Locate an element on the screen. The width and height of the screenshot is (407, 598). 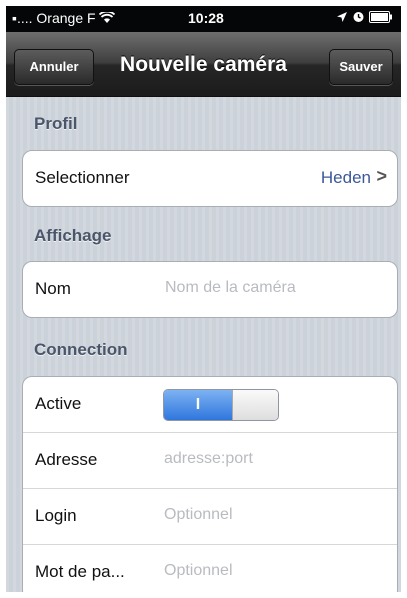
name-field: Nom de la caméra is located at coordinates (230, 288).